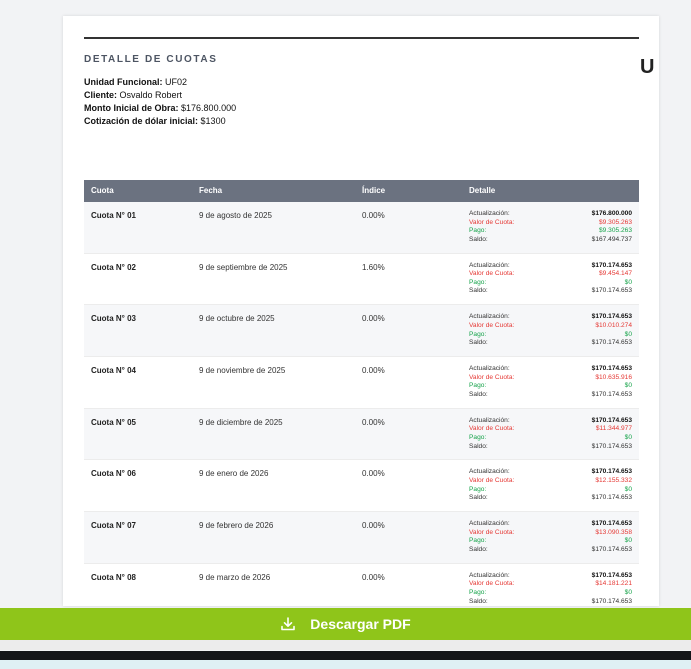  What do you see at coordinates (113, 267) in the screenshot?
I see `cell-cuota: Cuota N° 02` at bounding box center [113, 267].